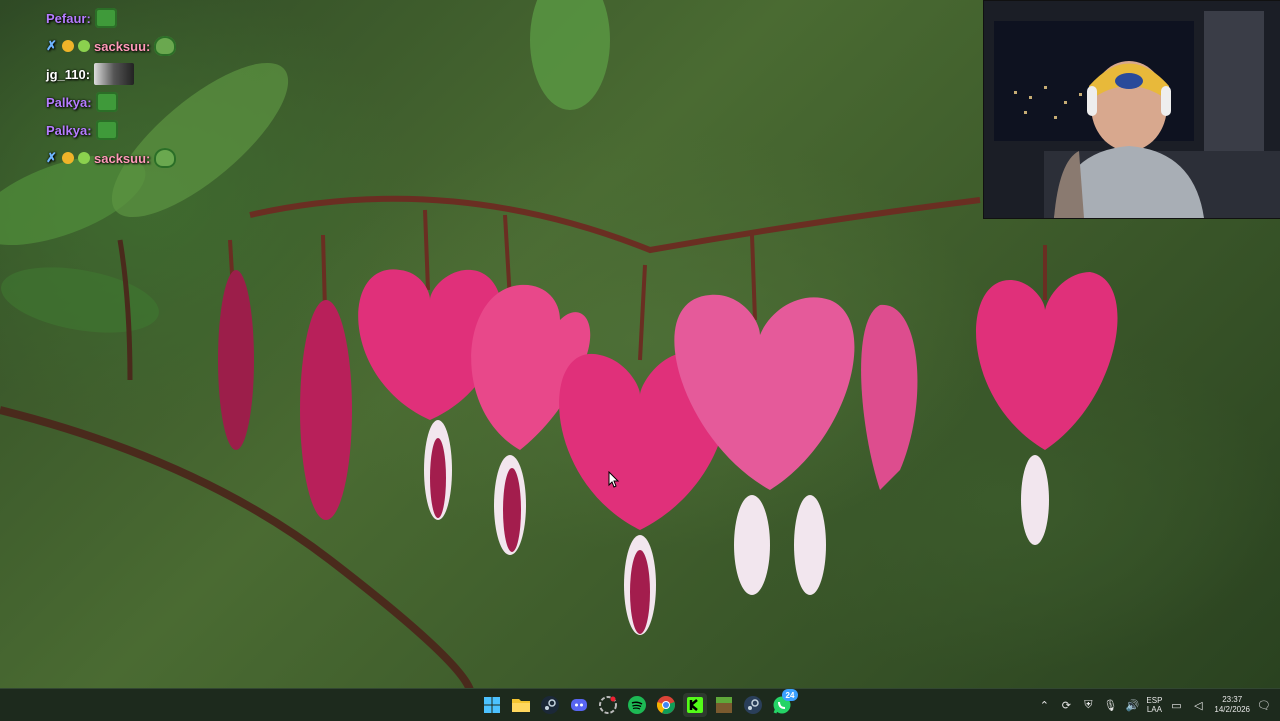 This screenshot has height=721, width=1280. Describe the element at coordinates (614, 479) in the screenshot. I see `mouse-cursor-icon` at that location.